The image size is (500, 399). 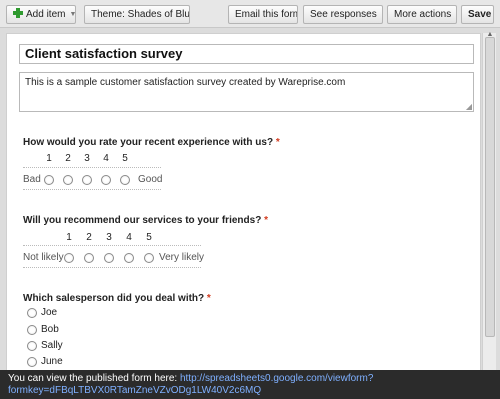 I want to click on vertical-scrollbar: ▲ ▼, so click(x=489, y=212).